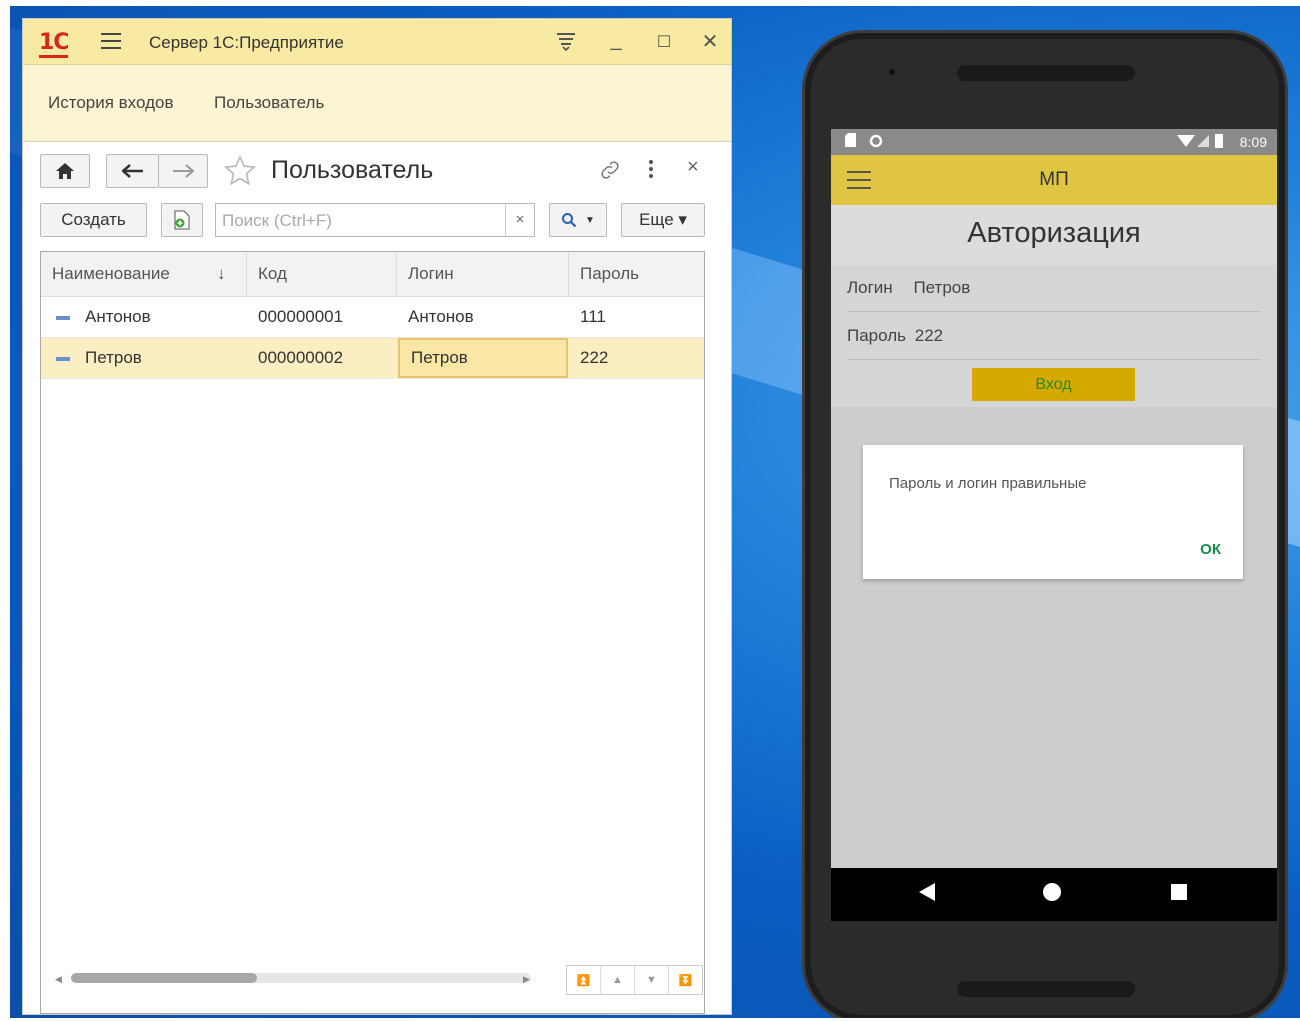 This screenshot has height=1021, width=1300. What do you see at coordinates (322, 274) in the screenshot?
I see `col-code: Код` at bounding box center [322, 274].